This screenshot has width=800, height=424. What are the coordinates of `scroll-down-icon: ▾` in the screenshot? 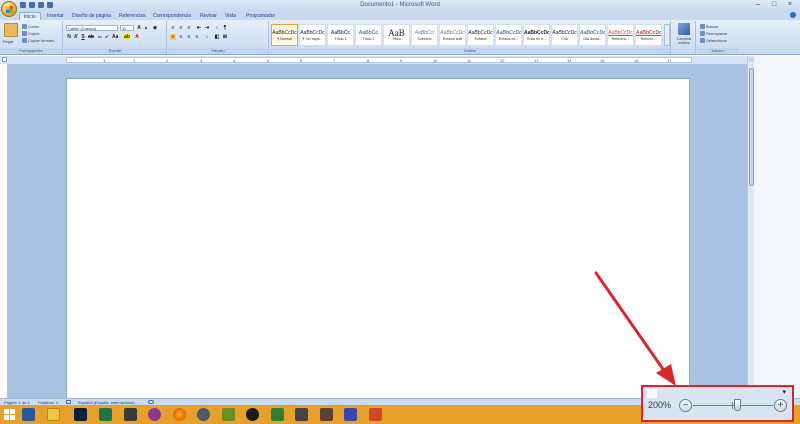 It's located at (784, 392).